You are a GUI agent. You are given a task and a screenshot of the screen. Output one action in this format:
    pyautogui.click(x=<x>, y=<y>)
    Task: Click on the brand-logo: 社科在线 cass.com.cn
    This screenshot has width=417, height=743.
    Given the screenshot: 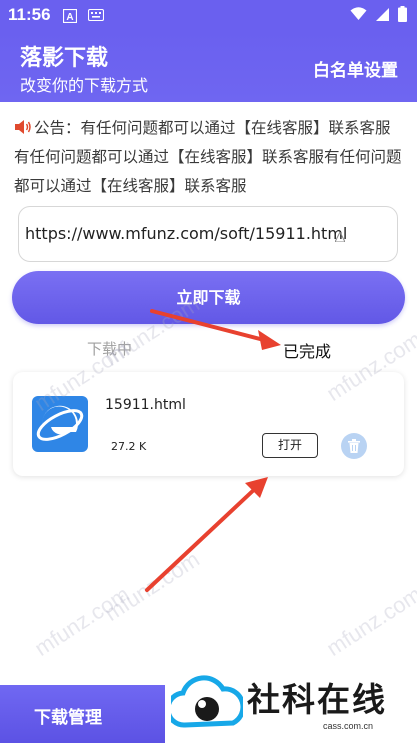 What is the action you would take?
    pyautogui.click(x=291, y=703)
    